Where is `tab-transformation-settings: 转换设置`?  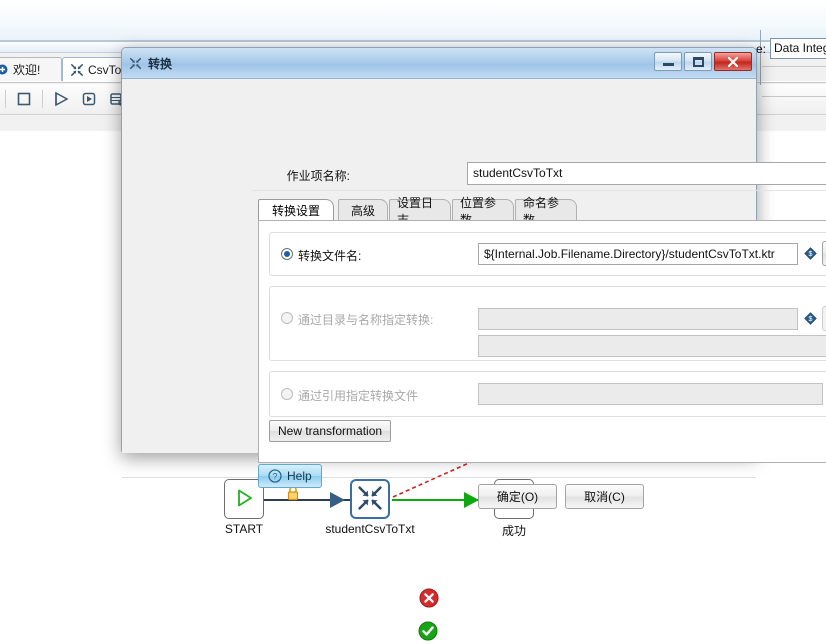 tab-transformation-settings: 转换设置 is located at coordinates (296, 210).